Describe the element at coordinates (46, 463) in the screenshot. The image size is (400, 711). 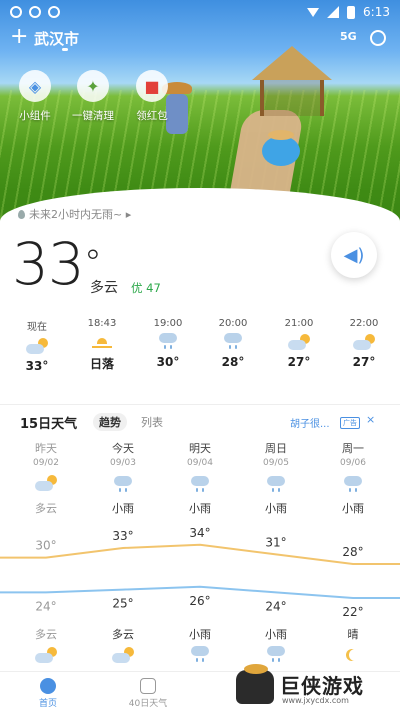
I see `day-date: 09/02` at that location.